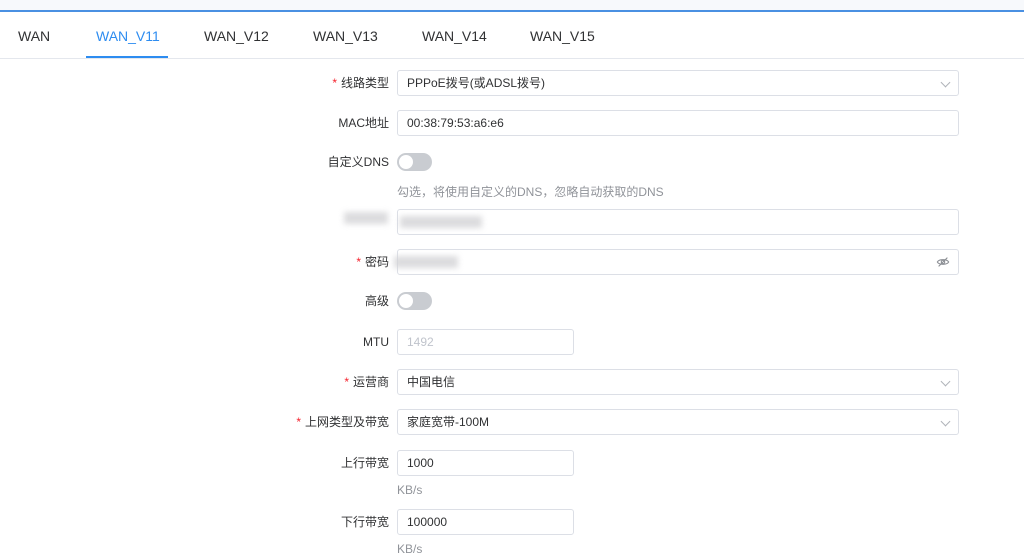 The image size is (1024, 559). I want to click on mac-label-text: MAC地址, so click(363, 123).